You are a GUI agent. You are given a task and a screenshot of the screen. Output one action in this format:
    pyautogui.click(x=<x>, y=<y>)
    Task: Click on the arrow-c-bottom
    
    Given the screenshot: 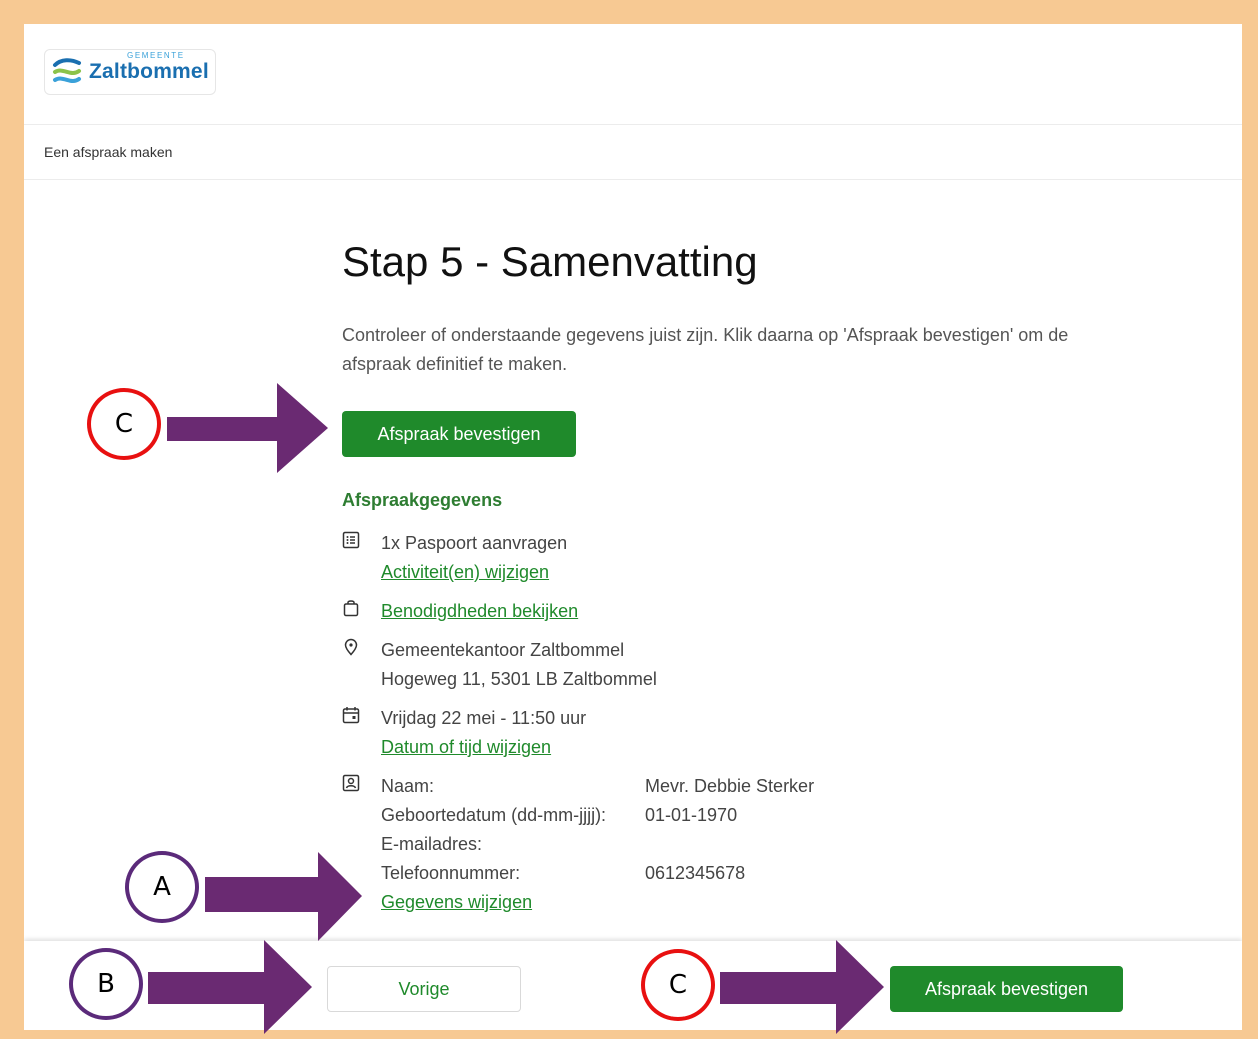 What is the action you would take?
    pyautogui.click(x=802, y=987)
    